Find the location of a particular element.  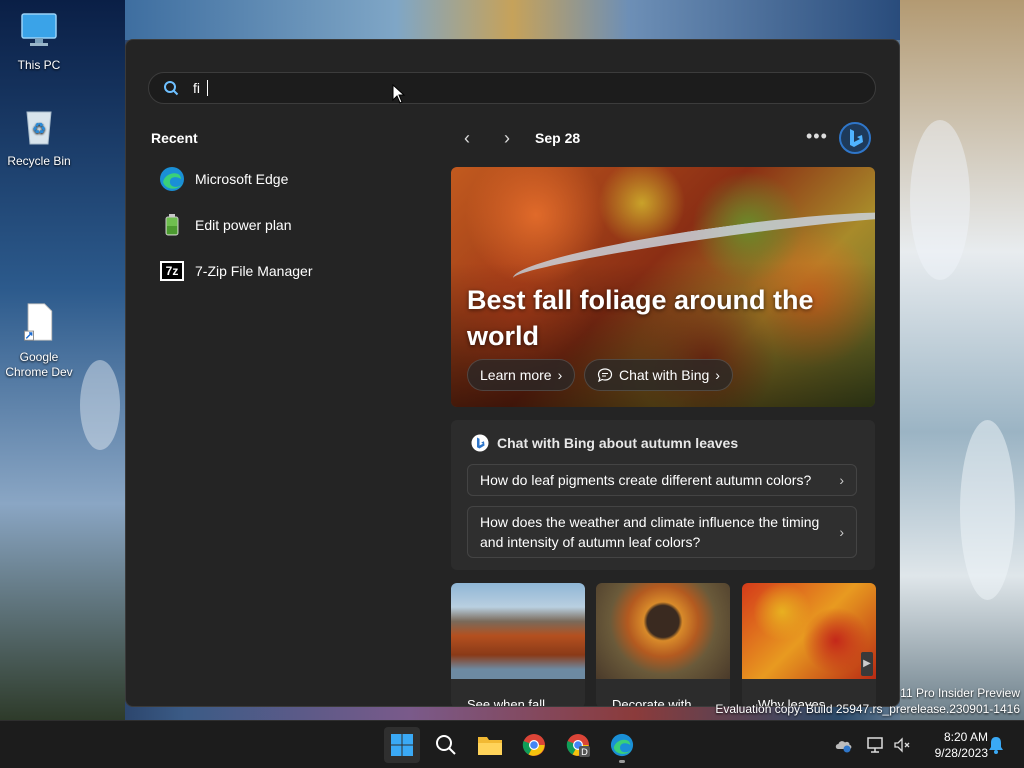

network-icon is located at coordinates (876, 745).